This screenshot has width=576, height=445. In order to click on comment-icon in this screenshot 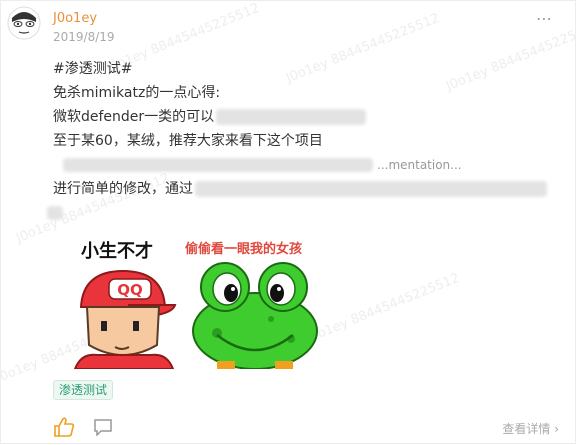, I will do `click(103, 429)`.